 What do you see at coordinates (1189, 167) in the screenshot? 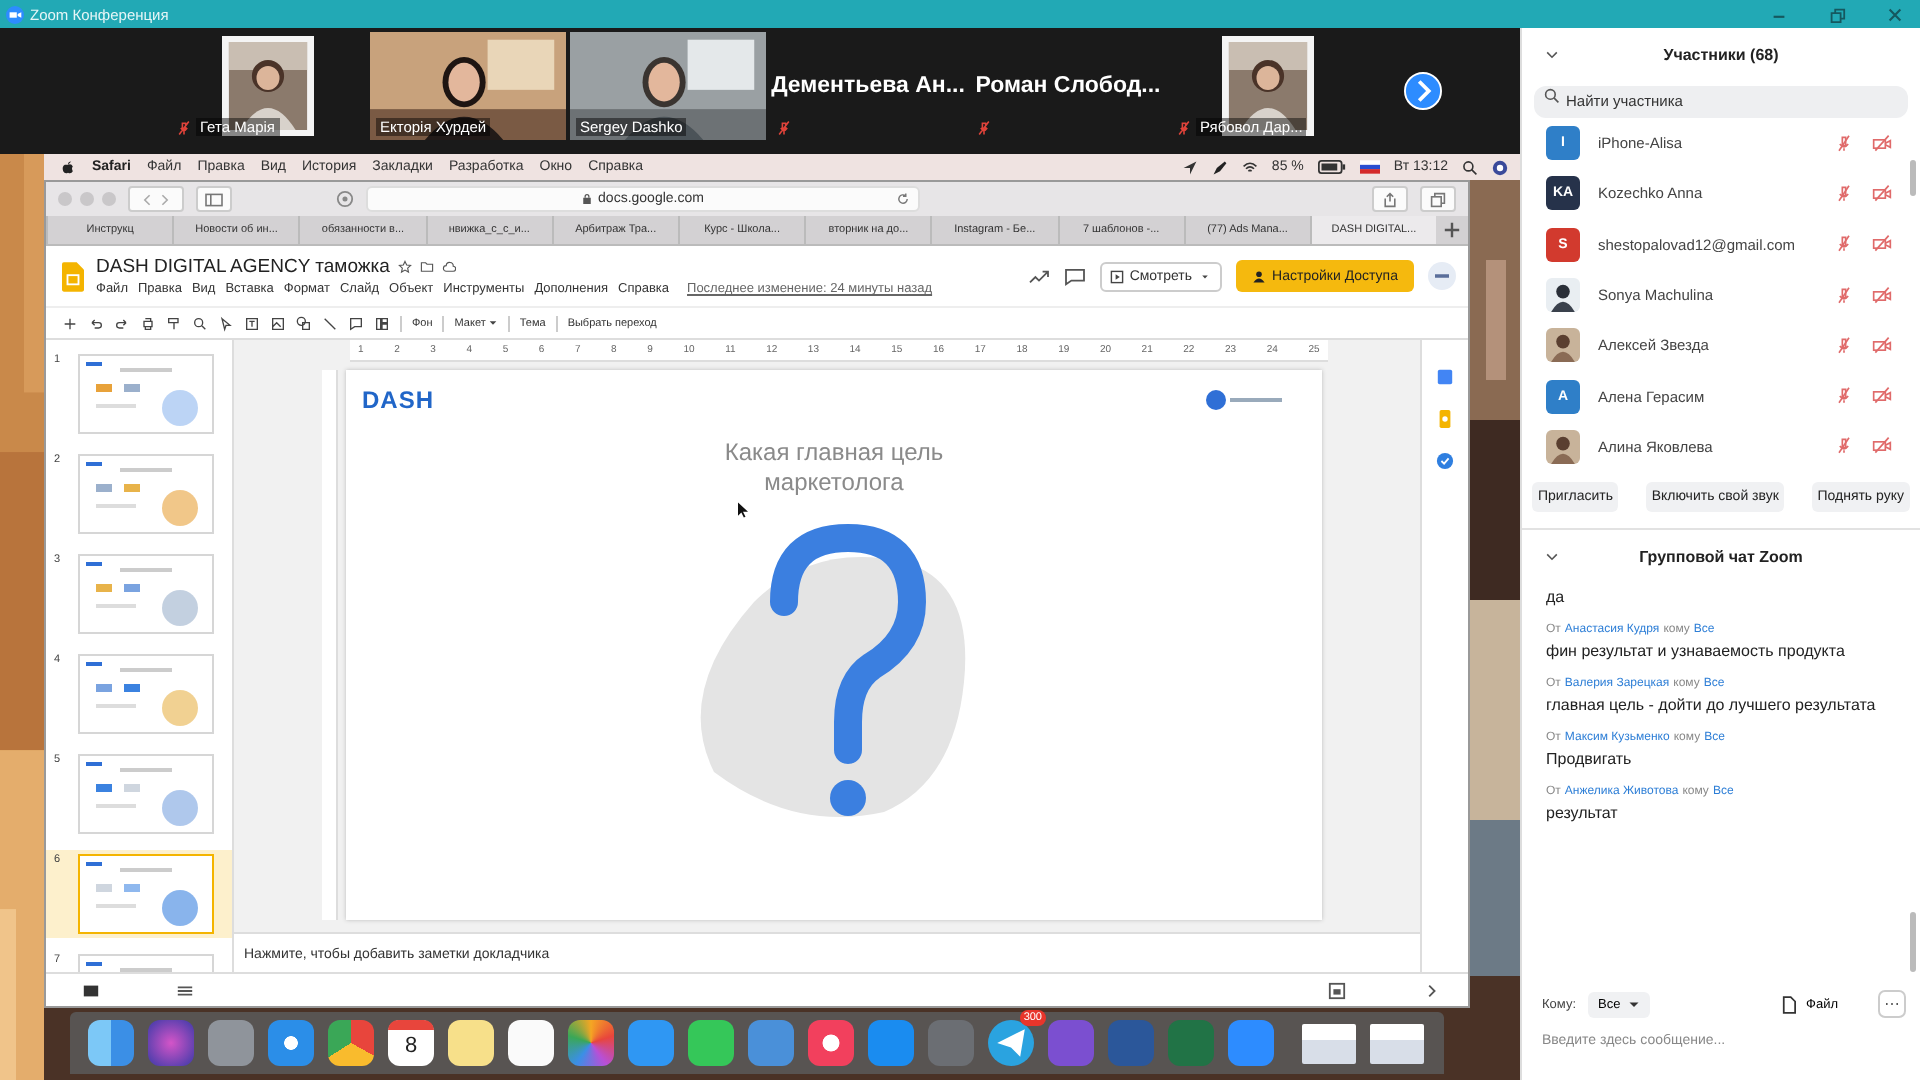
I see `location-icon` at bounding box center [1189, 167].